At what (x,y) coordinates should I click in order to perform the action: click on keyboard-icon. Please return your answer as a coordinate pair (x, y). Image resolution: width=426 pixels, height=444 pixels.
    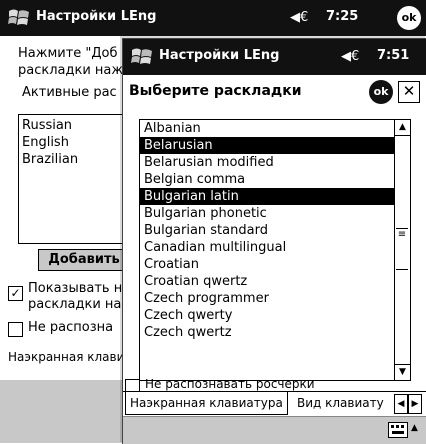
    Looking at the image, I should click on (398, 430).